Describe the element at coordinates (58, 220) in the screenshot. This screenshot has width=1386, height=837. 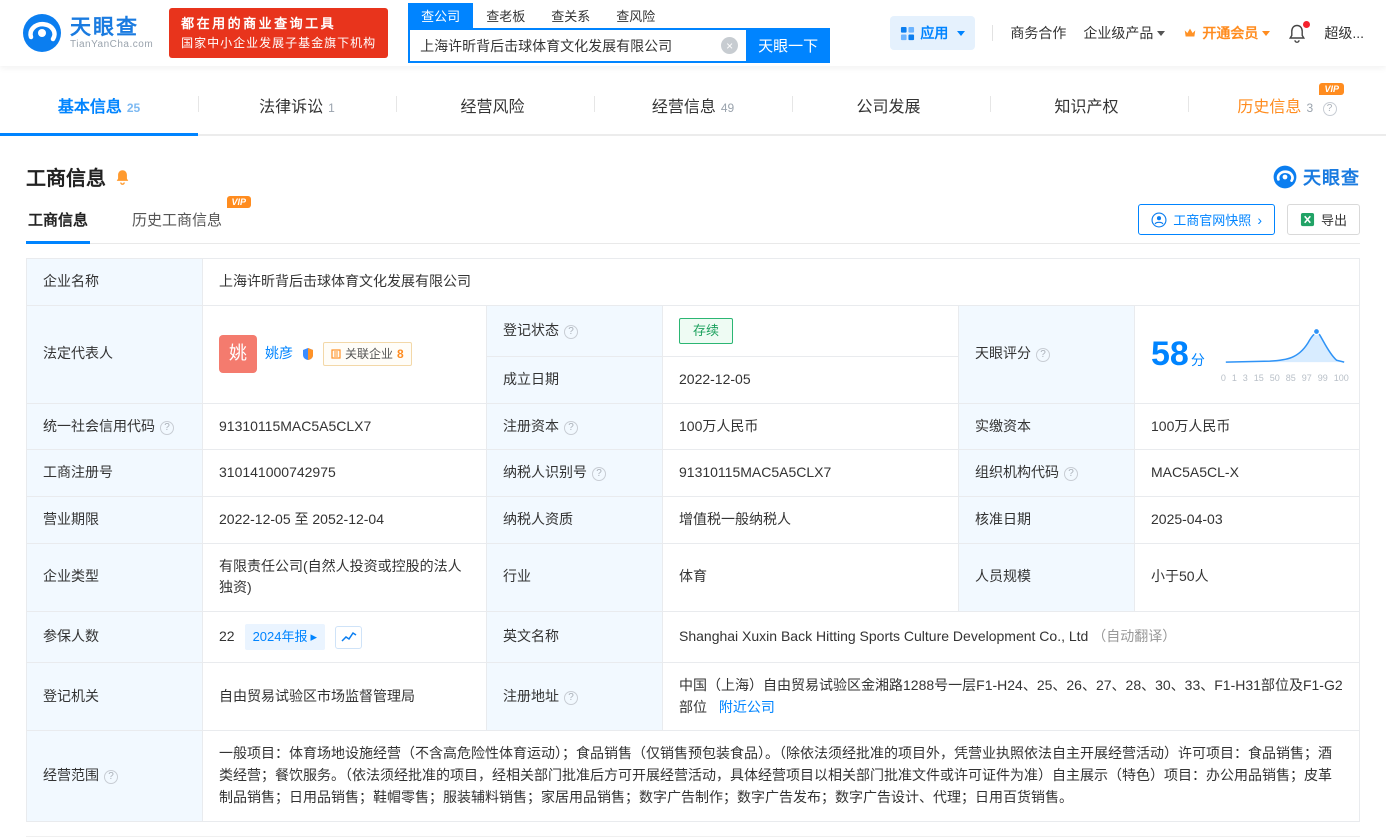
I see `subtab-business-registration: 工商信息` at that location.